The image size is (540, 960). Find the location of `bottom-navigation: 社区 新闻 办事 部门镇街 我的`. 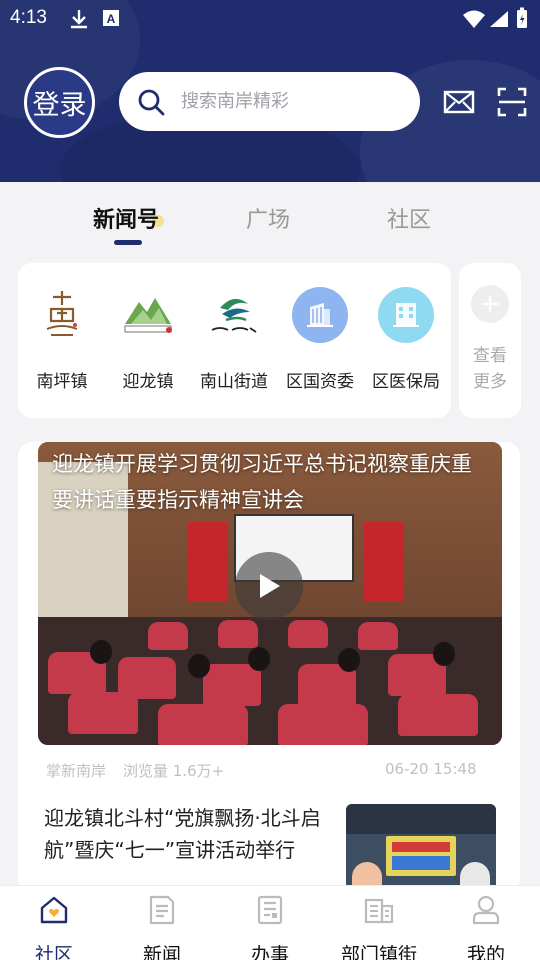

bottom-navigation: 社区 新闻 办事 部门镇街 我的 is located at coordinates (270, 922).